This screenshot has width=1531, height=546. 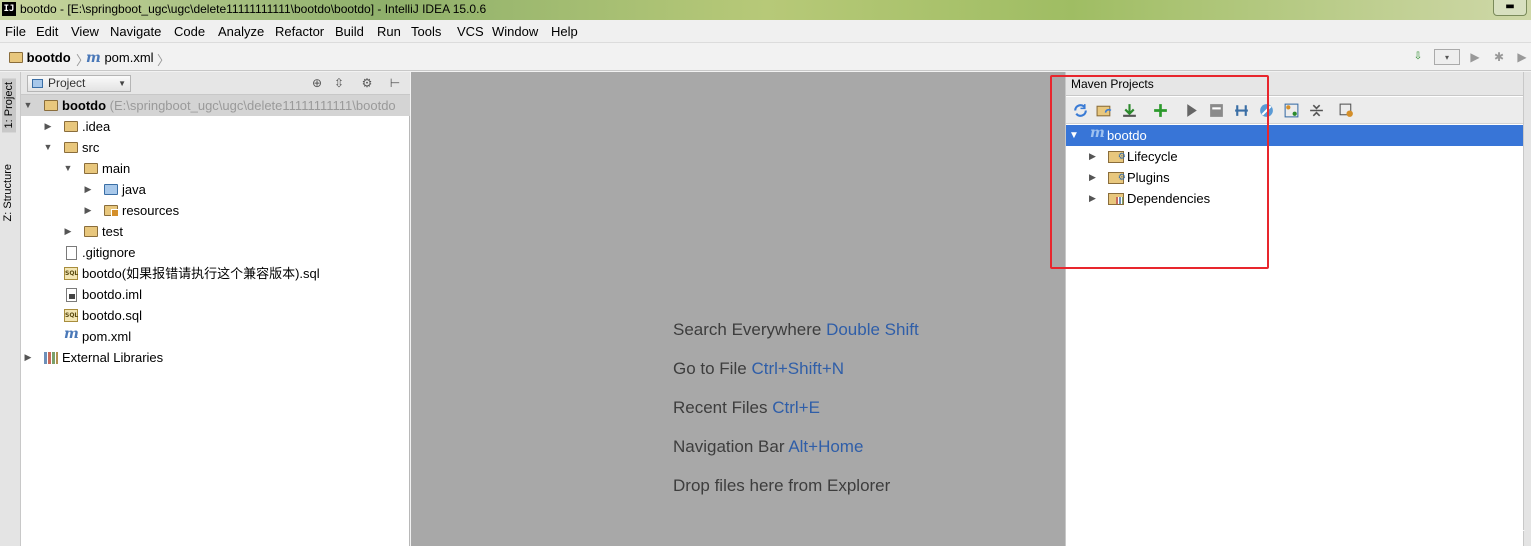 I want to click on hint-drop-files: Drop files here from Explorer, so click(x=781, y=486).